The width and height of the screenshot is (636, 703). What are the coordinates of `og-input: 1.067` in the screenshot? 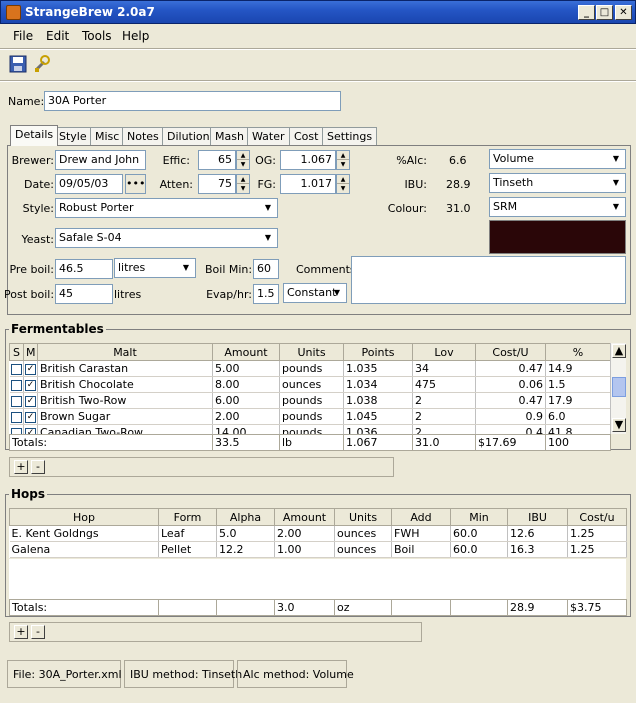 It's located at (308, 160).